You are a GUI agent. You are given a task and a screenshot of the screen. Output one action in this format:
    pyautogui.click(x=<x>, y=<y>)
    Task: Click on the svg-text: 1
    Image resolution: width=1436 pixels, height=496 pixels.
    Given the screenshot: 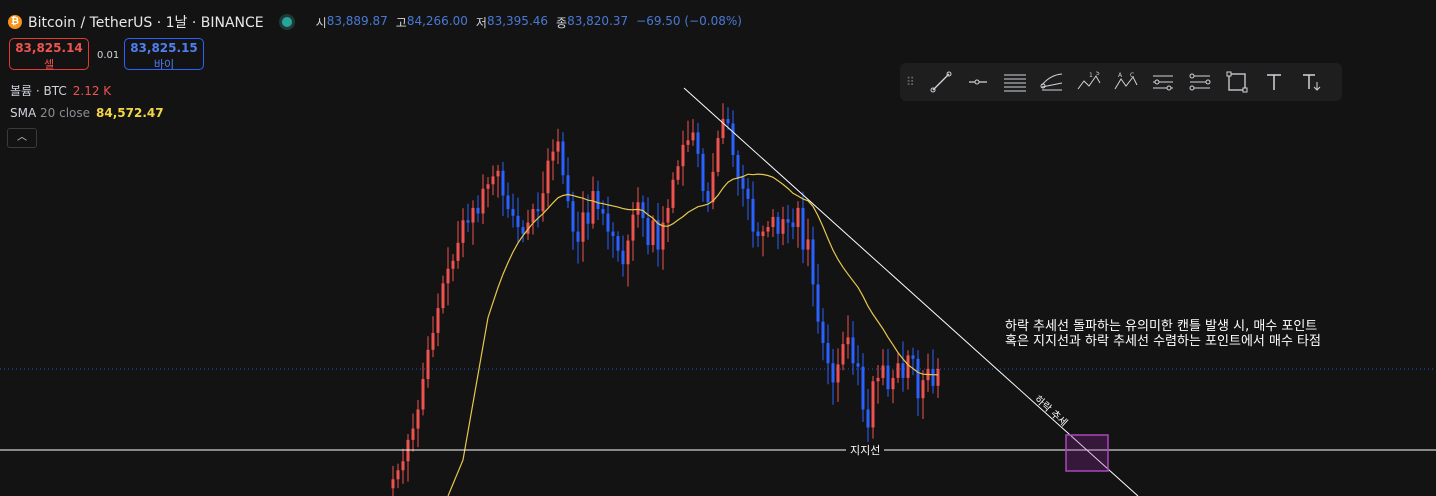 What is the action you would take?
    pyautogui.click(x=1091, y=75)
    